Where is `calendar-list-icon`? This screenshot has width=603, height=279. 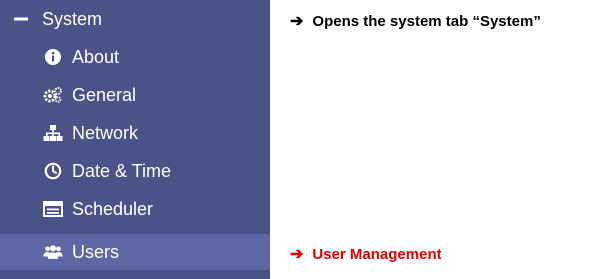
calendar-list-icon is located at coordinates (53, 209).